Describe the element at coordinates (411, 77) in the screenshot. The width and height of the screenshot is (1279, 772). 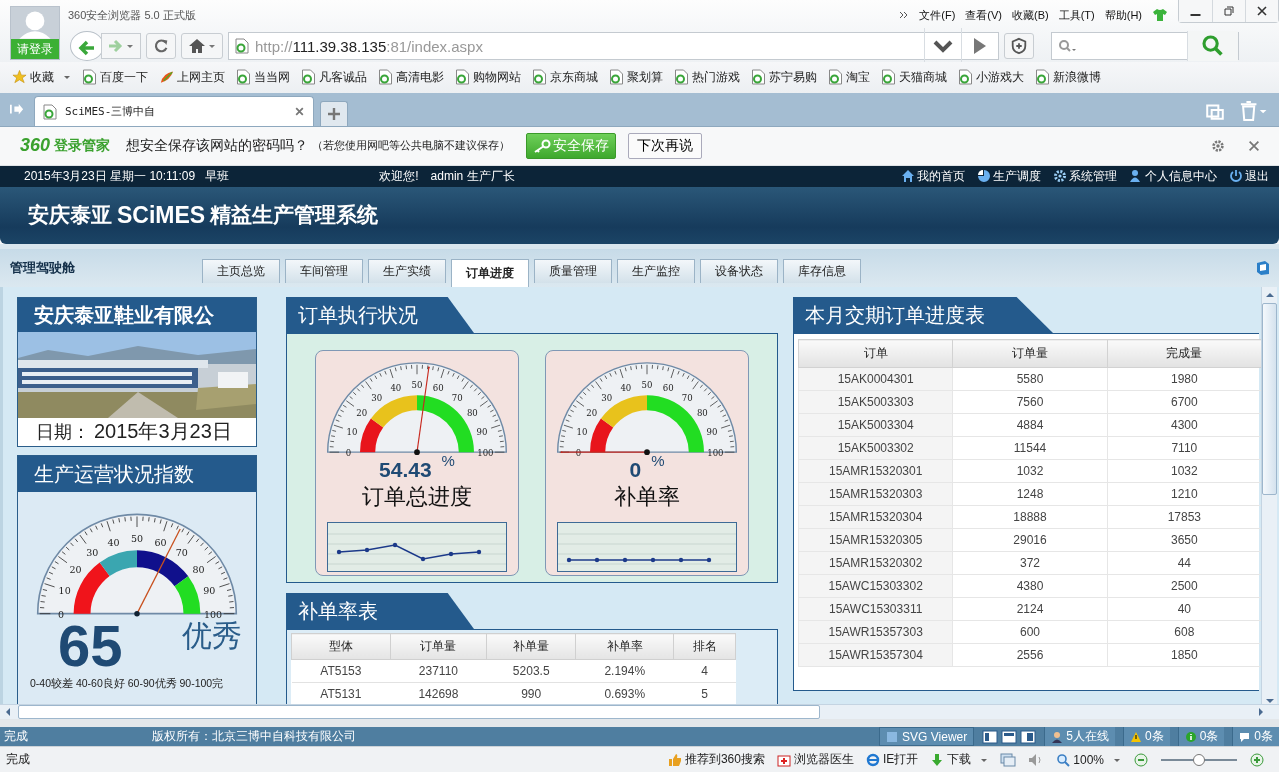
I see `bookmark-link: 高清电影` at that location.